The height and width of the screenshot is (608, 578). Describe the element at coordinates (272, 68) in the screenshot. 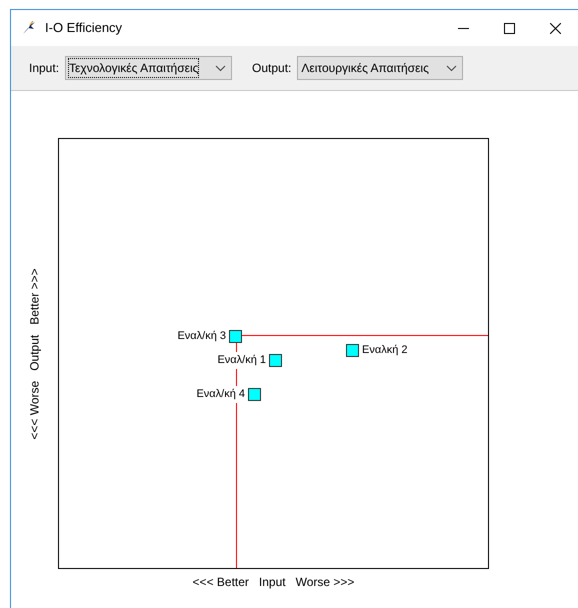

I see `field-label: Output:` at that location.